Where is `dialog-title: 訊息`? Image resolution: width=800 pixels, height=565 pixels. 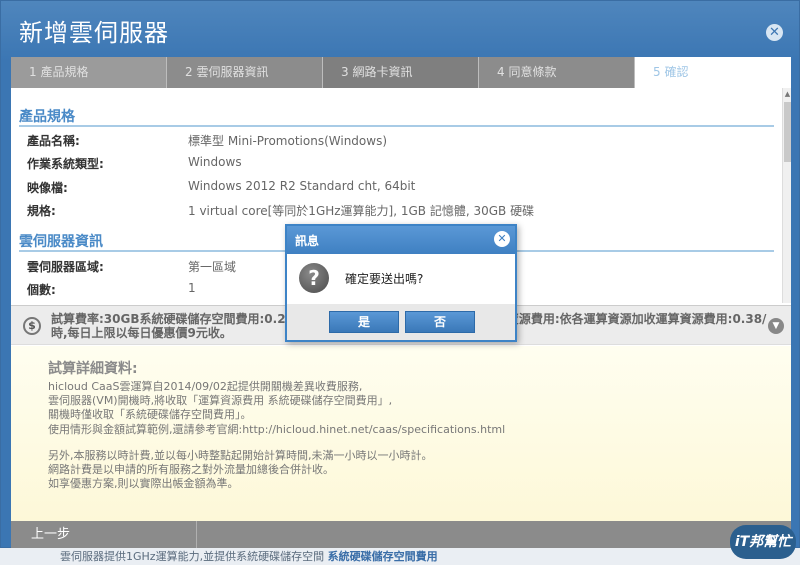 dialog-title: 訊息 is located at coordinates (307, 241).